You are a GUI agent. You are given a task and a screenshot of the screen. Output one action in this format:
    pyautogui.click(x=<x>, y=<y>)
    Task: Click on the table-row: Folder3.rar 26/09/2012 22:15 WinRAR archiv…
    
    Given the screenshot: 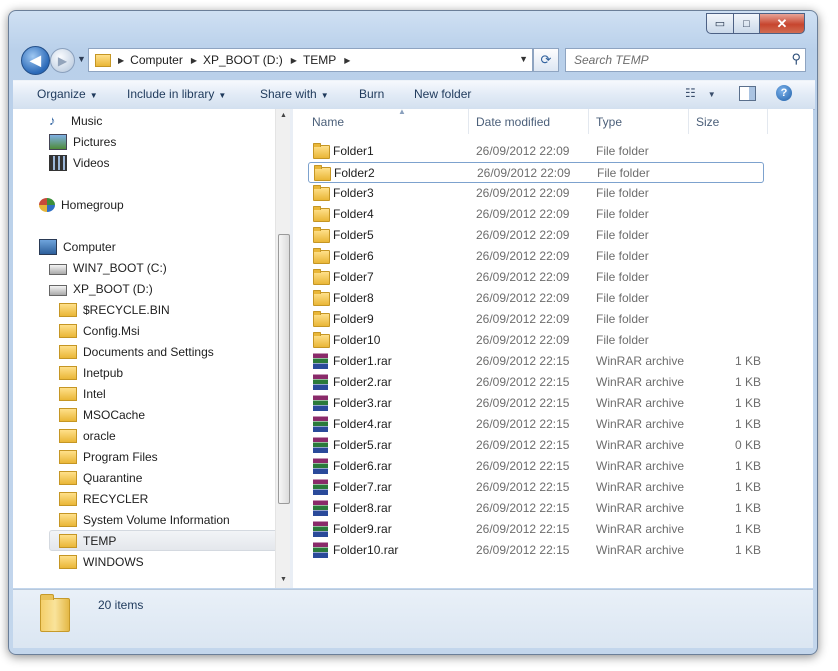 What is the action you would take?
    pyautogui.click(x=535, y=403)
    